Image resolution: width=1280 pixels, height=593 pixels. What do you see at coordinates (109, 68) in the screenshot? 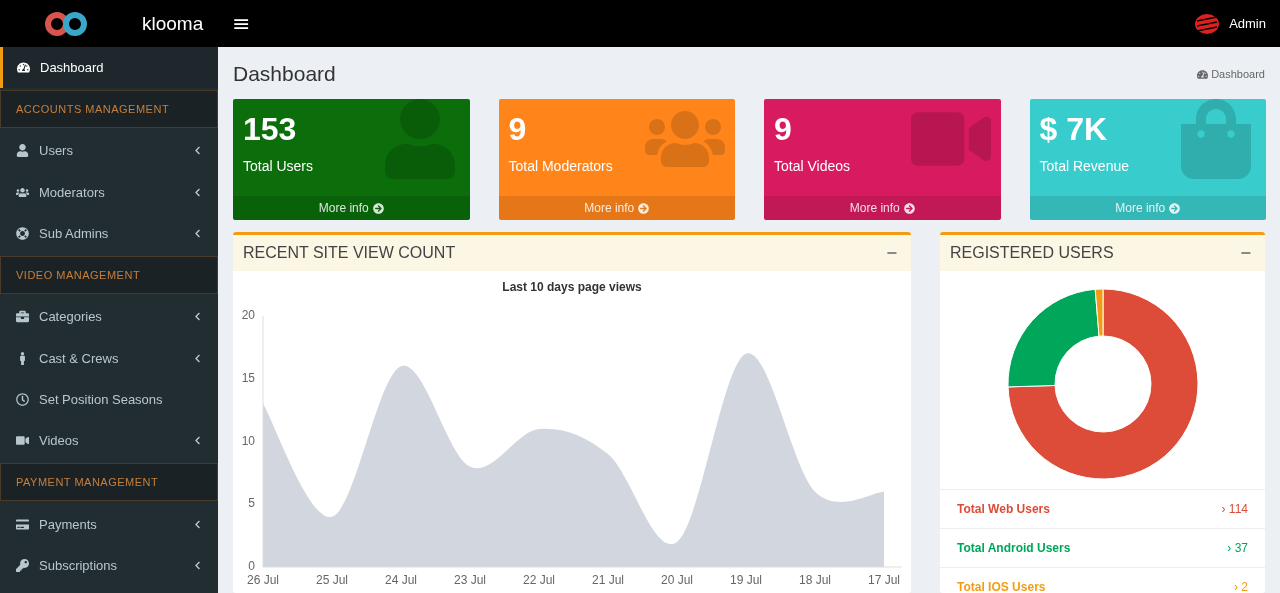
I see `sidebar-item: Dashboard` at bounding box center [109, 68].